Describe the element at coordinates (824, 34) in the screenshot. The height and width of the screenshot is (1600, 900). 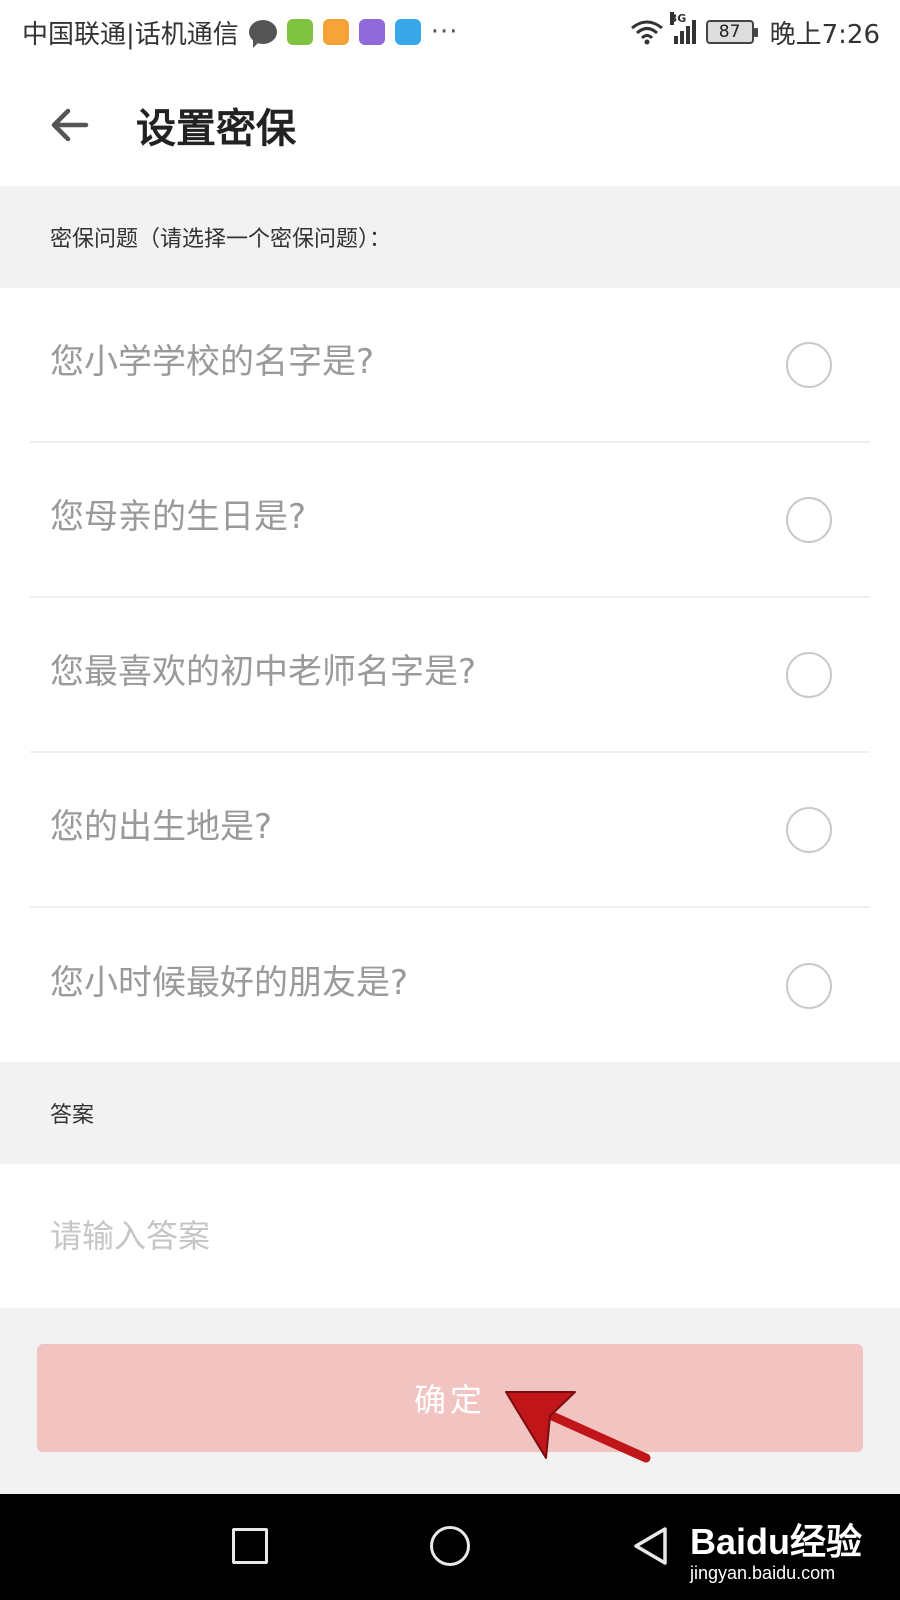
I see `clock: 晚上7:26` at that location.